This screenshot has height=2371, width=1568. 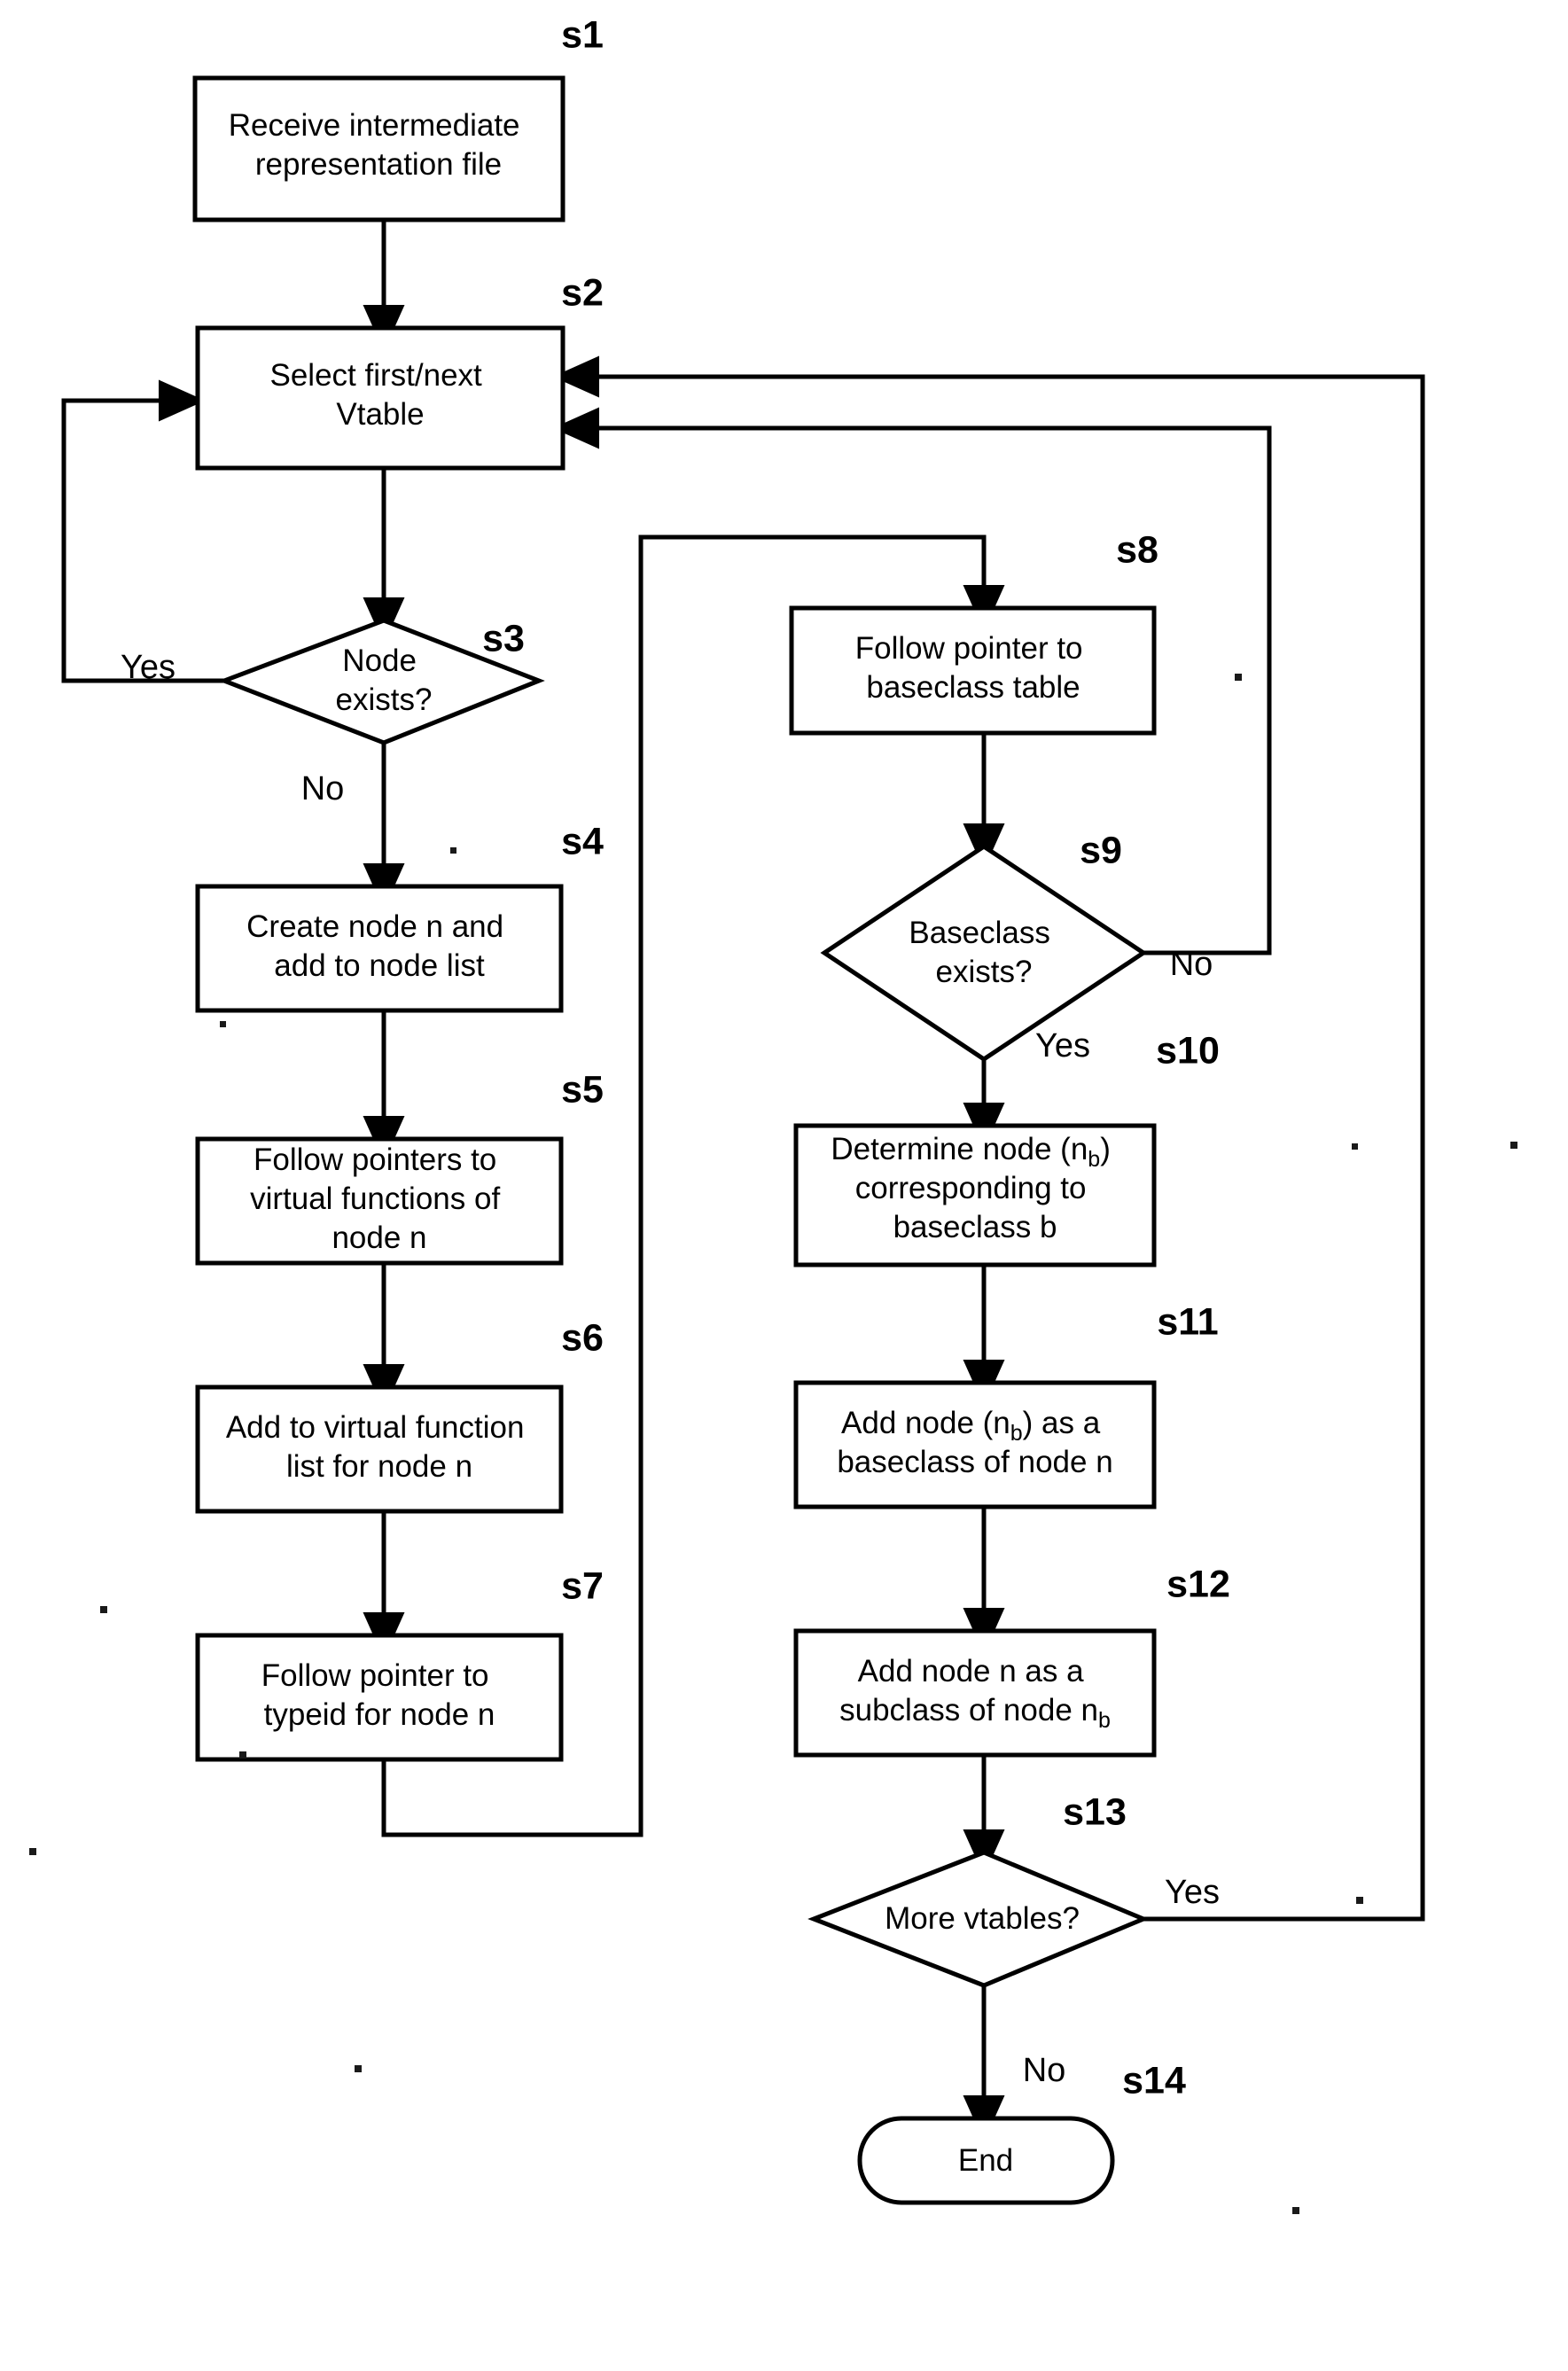 I want to click on step-label-s14: s14, so click(x=1154, y=2080).